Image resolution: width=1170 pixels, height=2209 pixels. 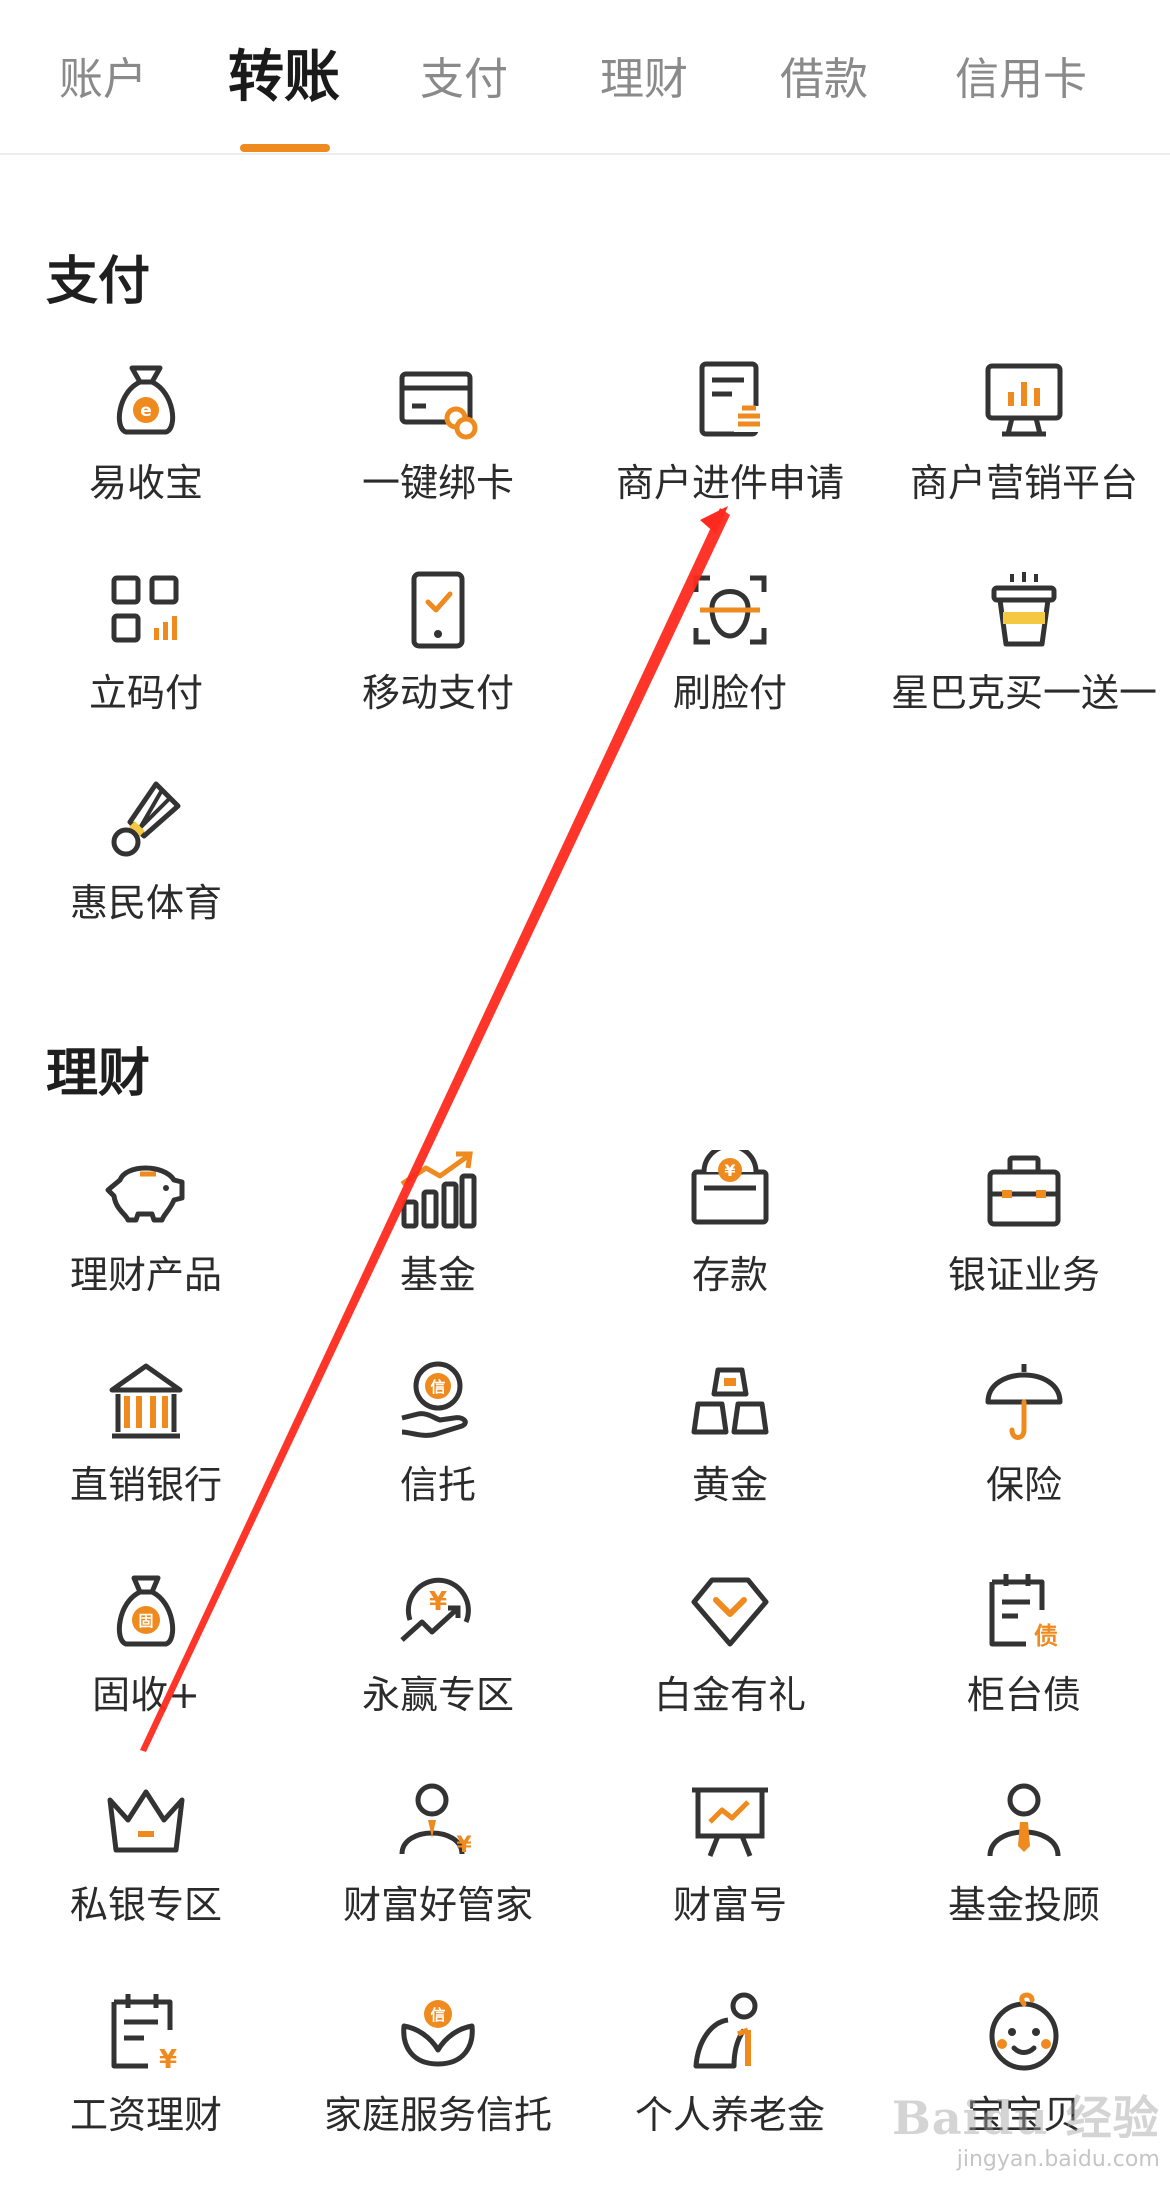 What do you see at coordinates (145, 693) in the screenshot?
I see `item-label: 立码付` at bounding box center [145, 693].